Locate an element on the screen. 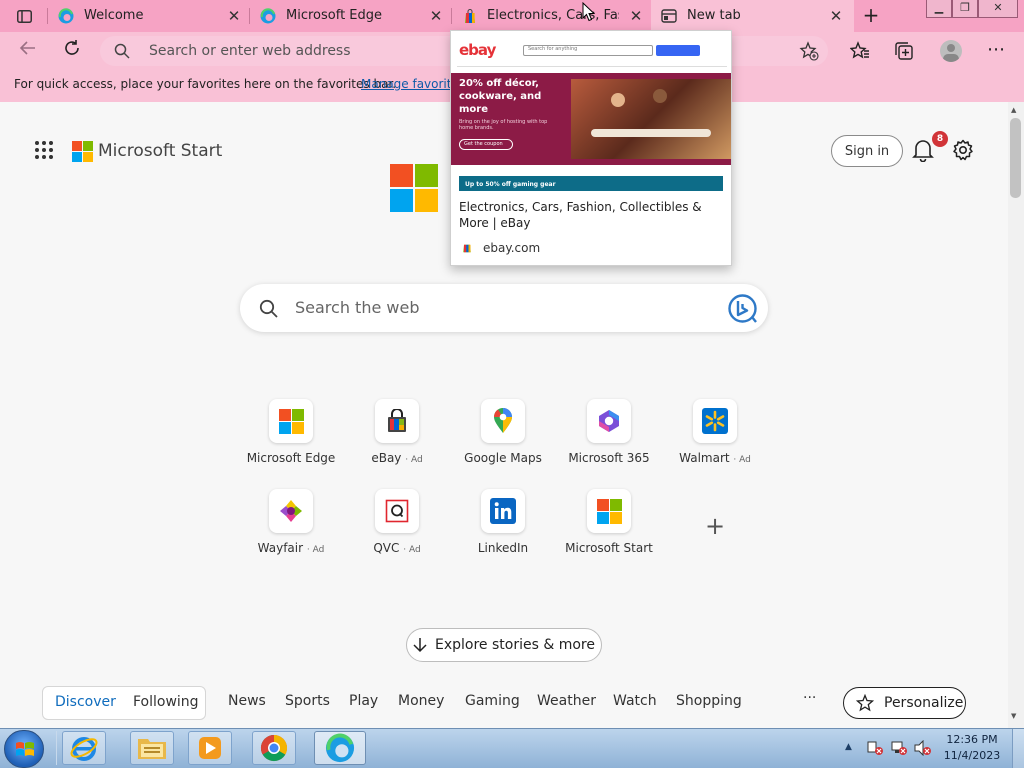  quick-link-microsoft-edge is located at coordinates (291, 421).